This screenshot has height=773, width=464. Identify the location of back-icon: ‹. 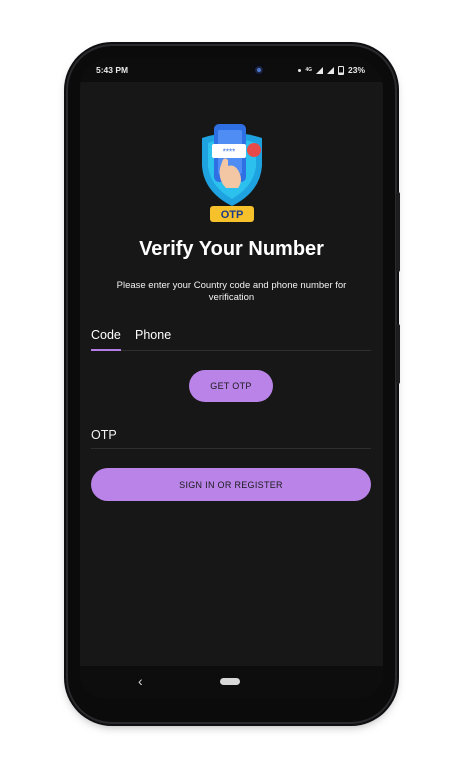
(140, 681).